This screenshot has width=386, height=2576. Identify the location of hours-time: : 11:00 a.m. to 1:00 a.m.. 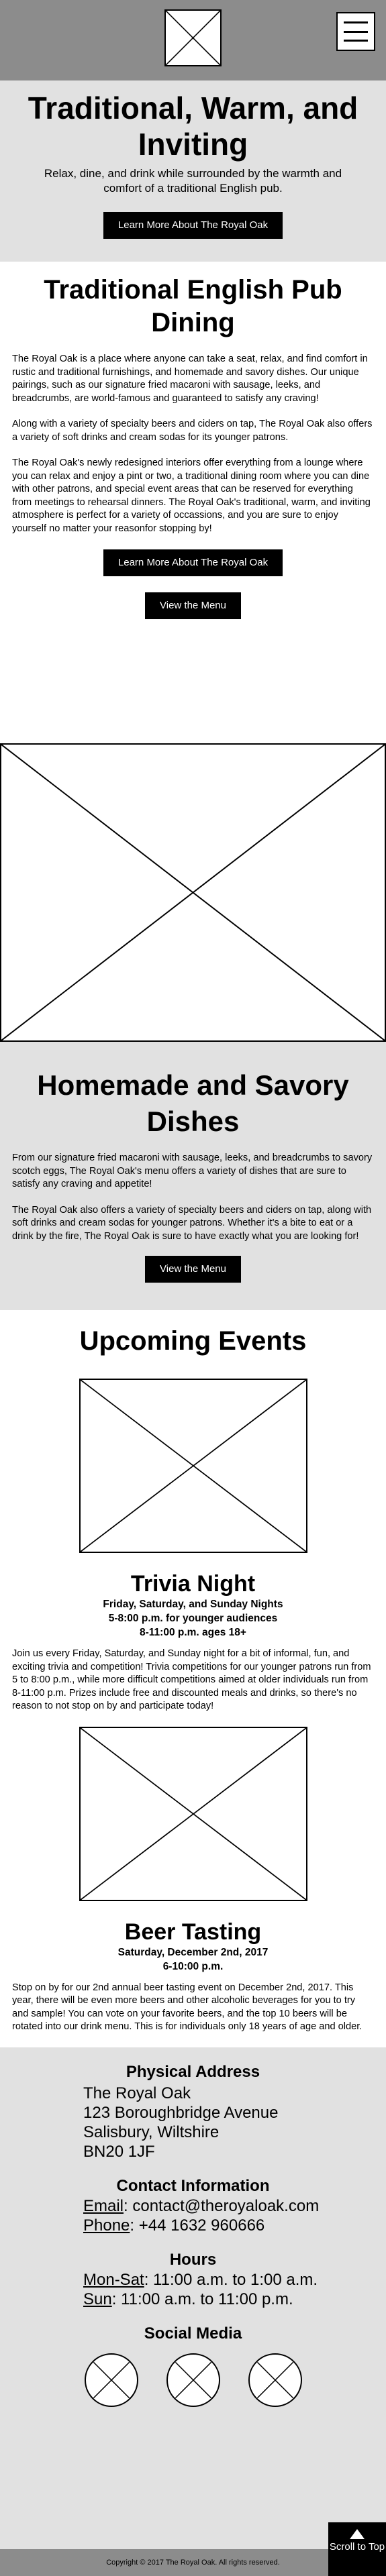
(231, 2279).